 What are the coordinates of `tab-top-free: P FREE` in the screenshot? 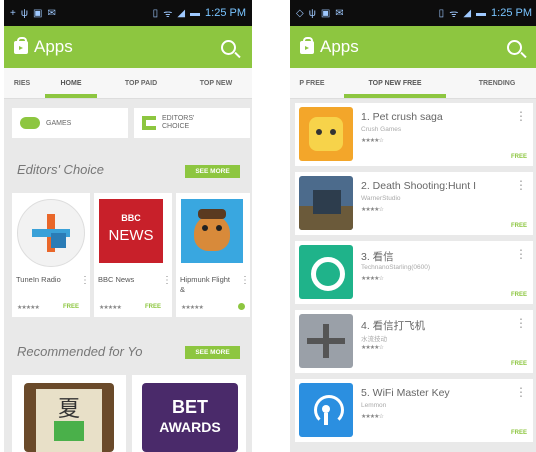 It's located at (312, 83).